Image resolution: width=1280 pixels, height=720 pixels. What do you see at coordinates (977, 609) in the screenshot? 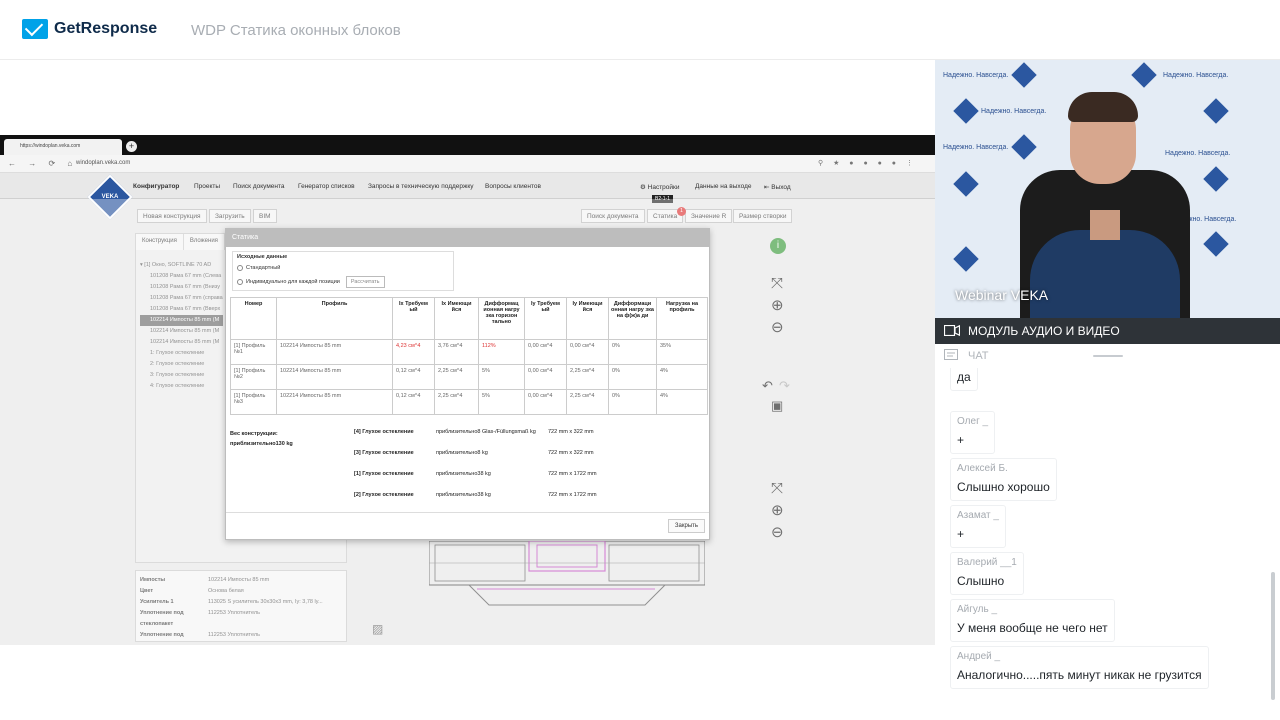
I see `message-author: Айгуль _` at bounding box center [977, 609].